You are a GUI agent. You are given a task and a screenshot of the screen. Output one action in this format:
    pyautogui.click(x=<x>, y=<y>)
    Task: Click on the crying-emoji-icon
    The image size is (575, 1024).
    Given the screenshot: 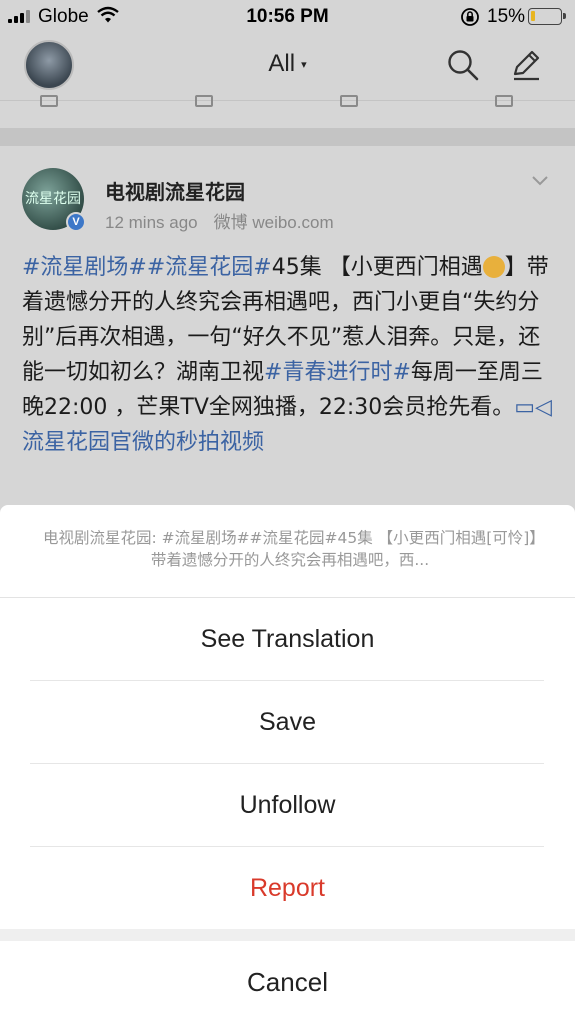 What is the action you would take?
    pyautogui.click(x=493, y=267)
    